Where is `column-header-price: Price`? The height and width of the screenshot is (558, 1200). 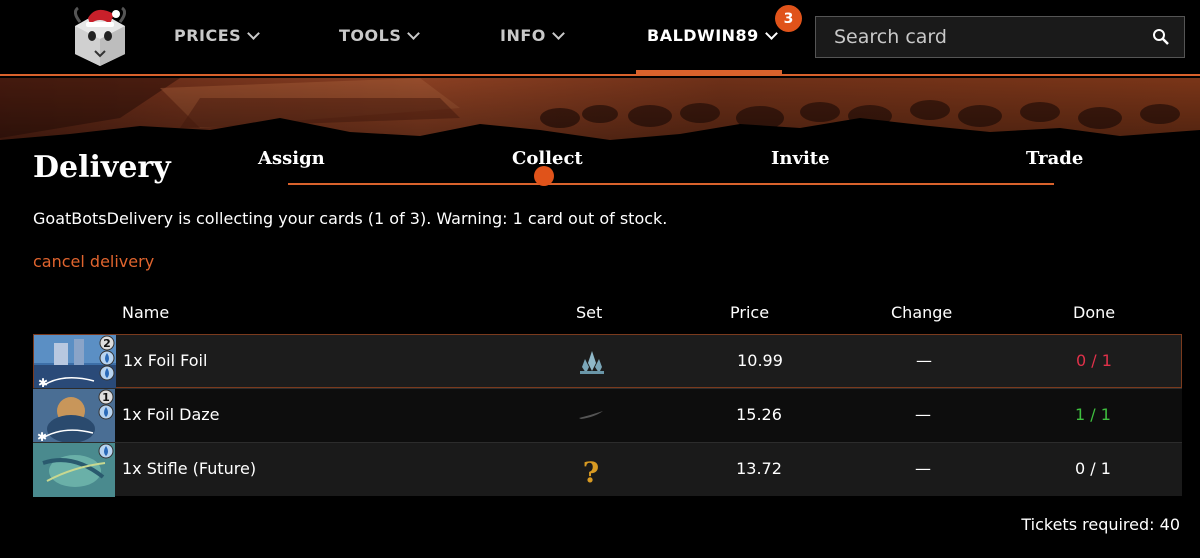 column-header-price: Price is located at coordinates (749, 312).